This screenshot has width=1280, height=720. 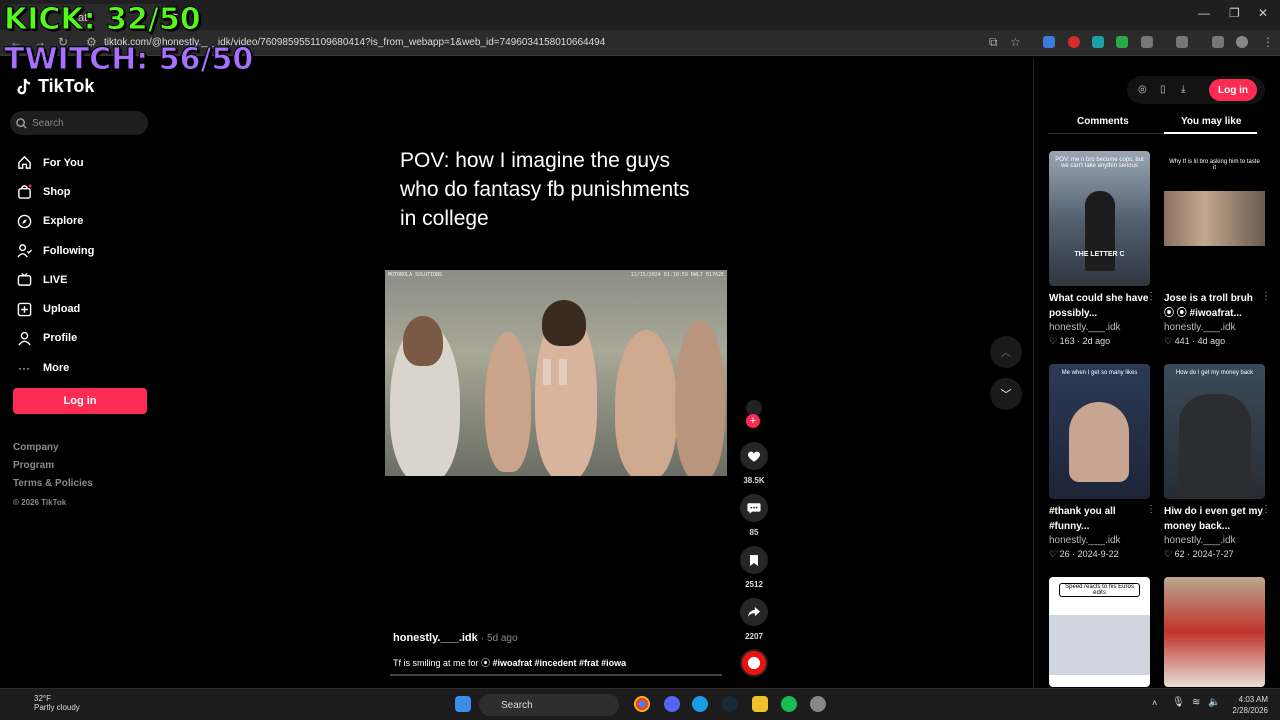 I want to click on sidebar-item-following: Following, so click(x=55, y=250).